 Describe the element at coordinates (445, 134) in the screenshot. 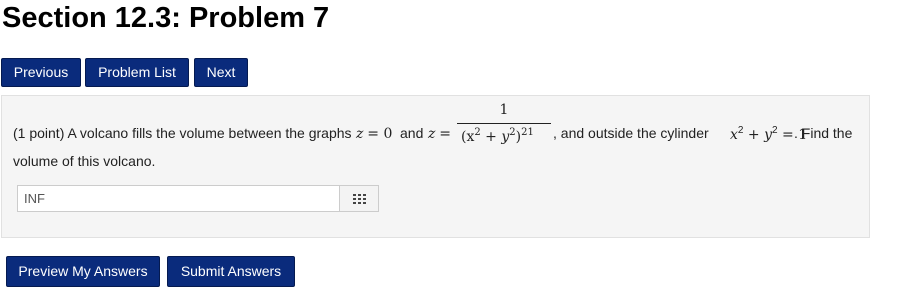

I see `math-eq: =` at that location.